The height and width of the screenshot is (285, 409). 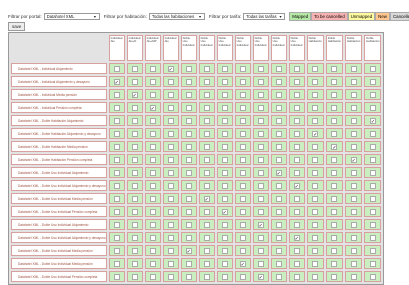 I want to click on rate-filter-select: Todas las tarifas ▼, so click(x=264, y=16).